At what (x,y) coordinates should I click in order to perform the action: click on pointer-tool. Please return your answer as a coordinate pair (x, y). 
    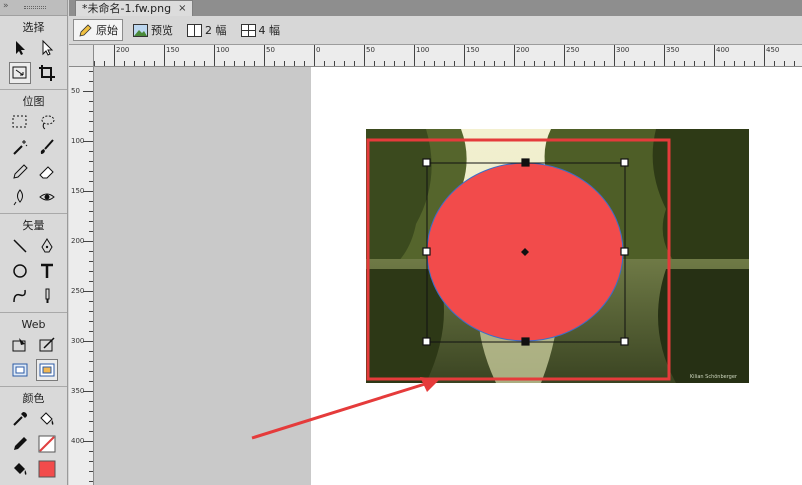
    Looking at the image, I should click on (20, 48).